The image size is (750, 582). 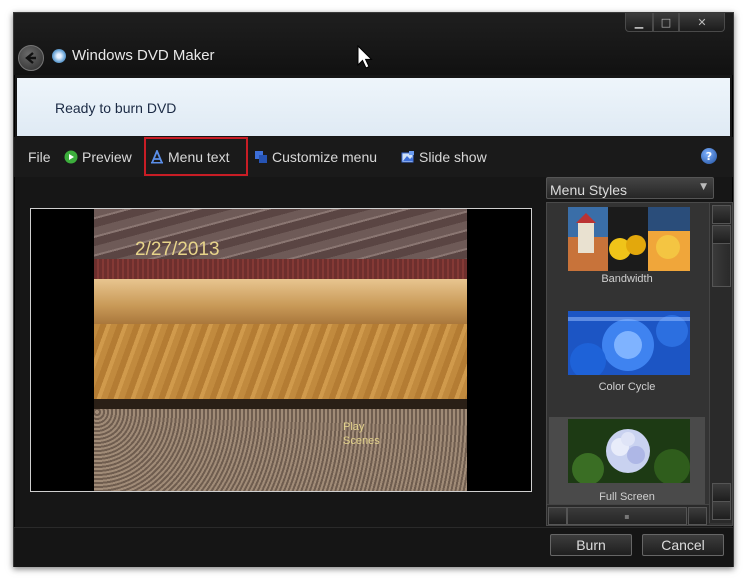 What do you see at coordinates (407, 157) in the screenshot?
I see `slide-show-icon` at bounding box center [407, 157].